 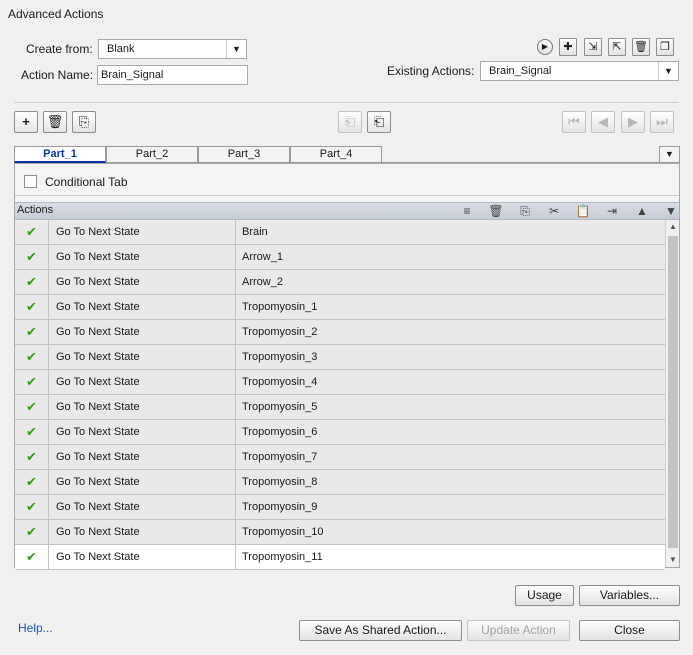 I want to click on conditional-tab-label: Conditional Tab, so click(x=86, y=182).